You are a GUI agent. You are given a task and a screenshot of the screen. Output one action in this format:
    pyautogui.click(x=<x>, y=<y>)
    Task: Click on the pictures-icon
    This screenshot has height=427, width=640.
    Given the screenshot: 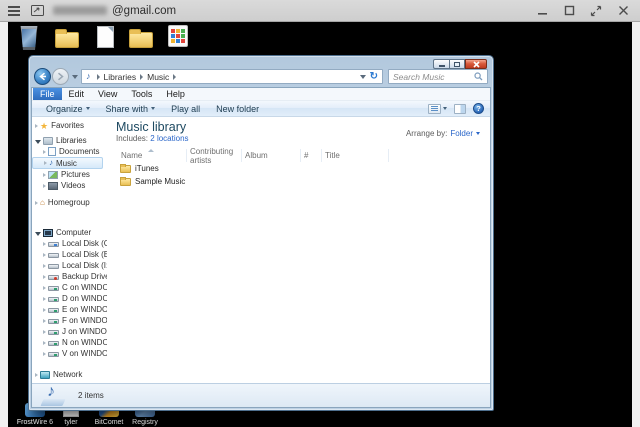 What is the action you would take?
    pyautogui.click(x=53, y=174)
    